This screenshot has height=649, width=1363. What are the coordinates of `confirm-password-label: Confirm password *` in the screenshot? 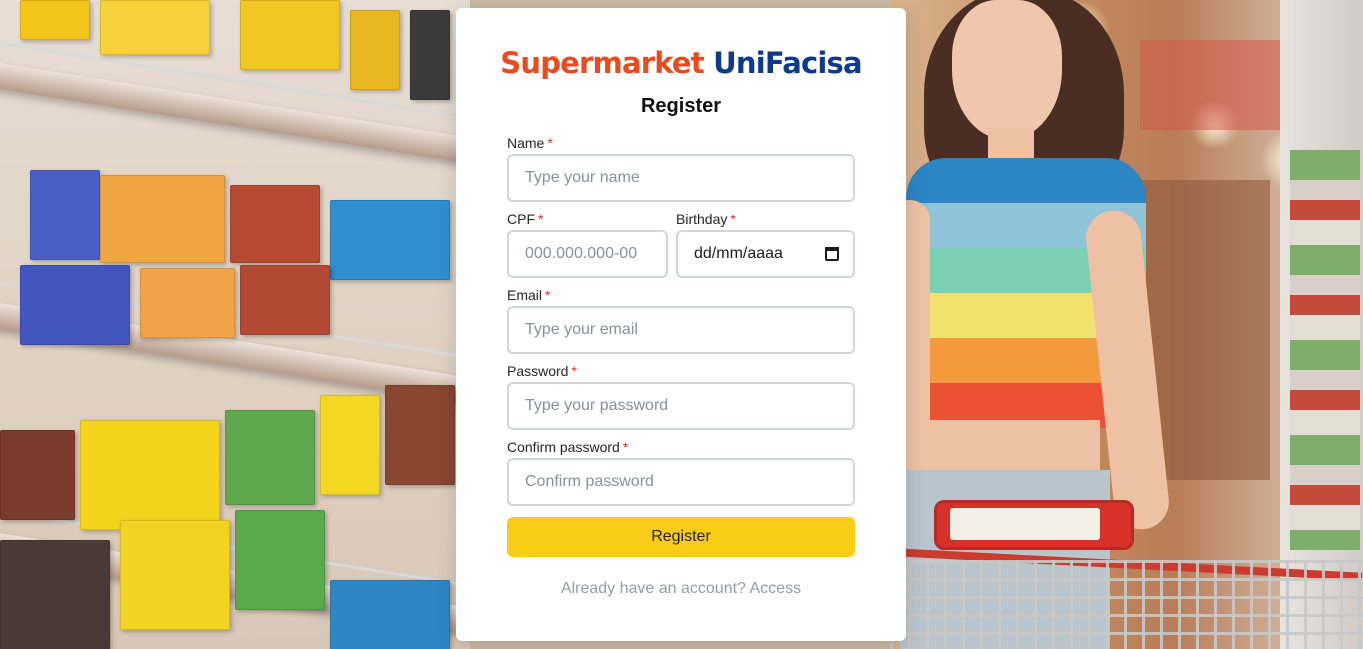 It's located at (568, 447).